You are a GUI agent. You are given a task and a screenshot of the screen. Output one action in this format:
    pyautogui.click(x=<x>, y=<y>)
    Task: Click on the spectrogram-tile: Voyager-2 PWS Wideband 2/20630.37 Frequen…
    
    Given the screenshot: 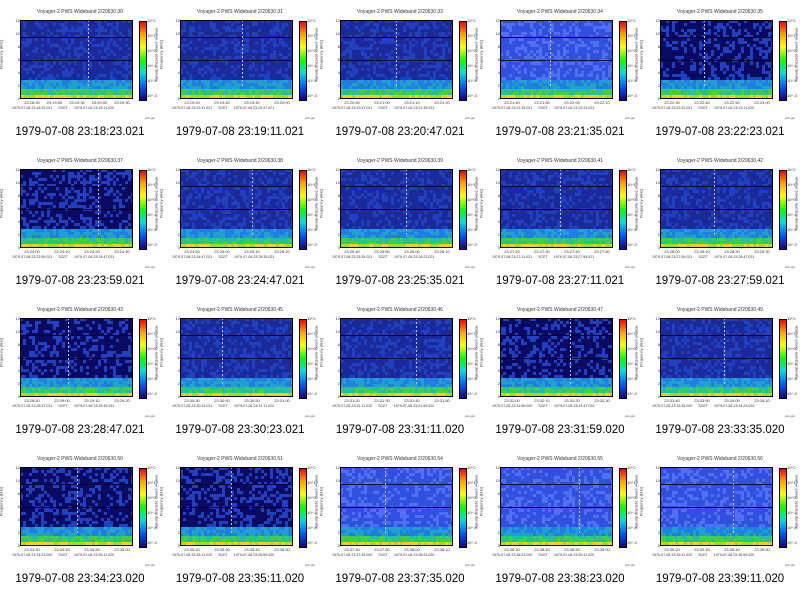 What is the action you would take?
    pyautogui.click(x=80, y=223)
    